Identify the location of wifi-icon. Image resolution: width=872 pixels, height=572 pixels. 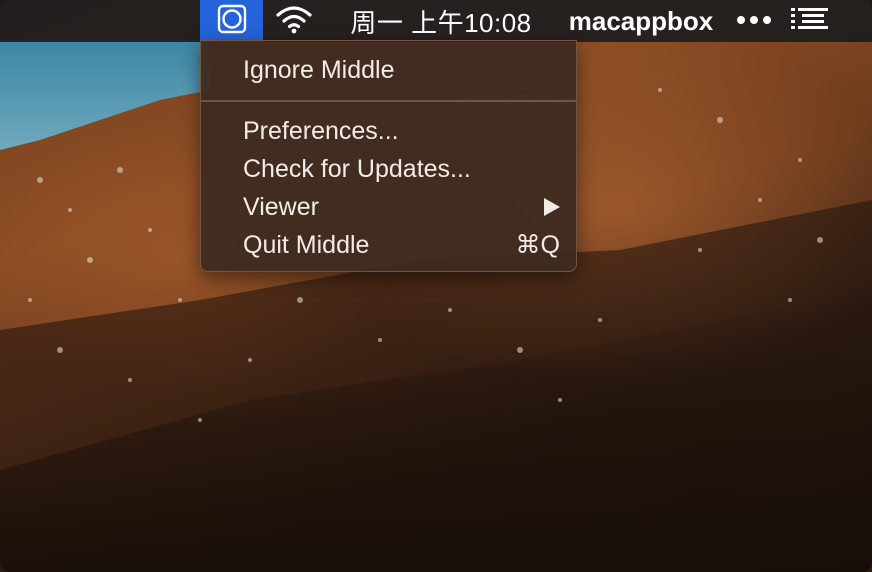
(294, 21).